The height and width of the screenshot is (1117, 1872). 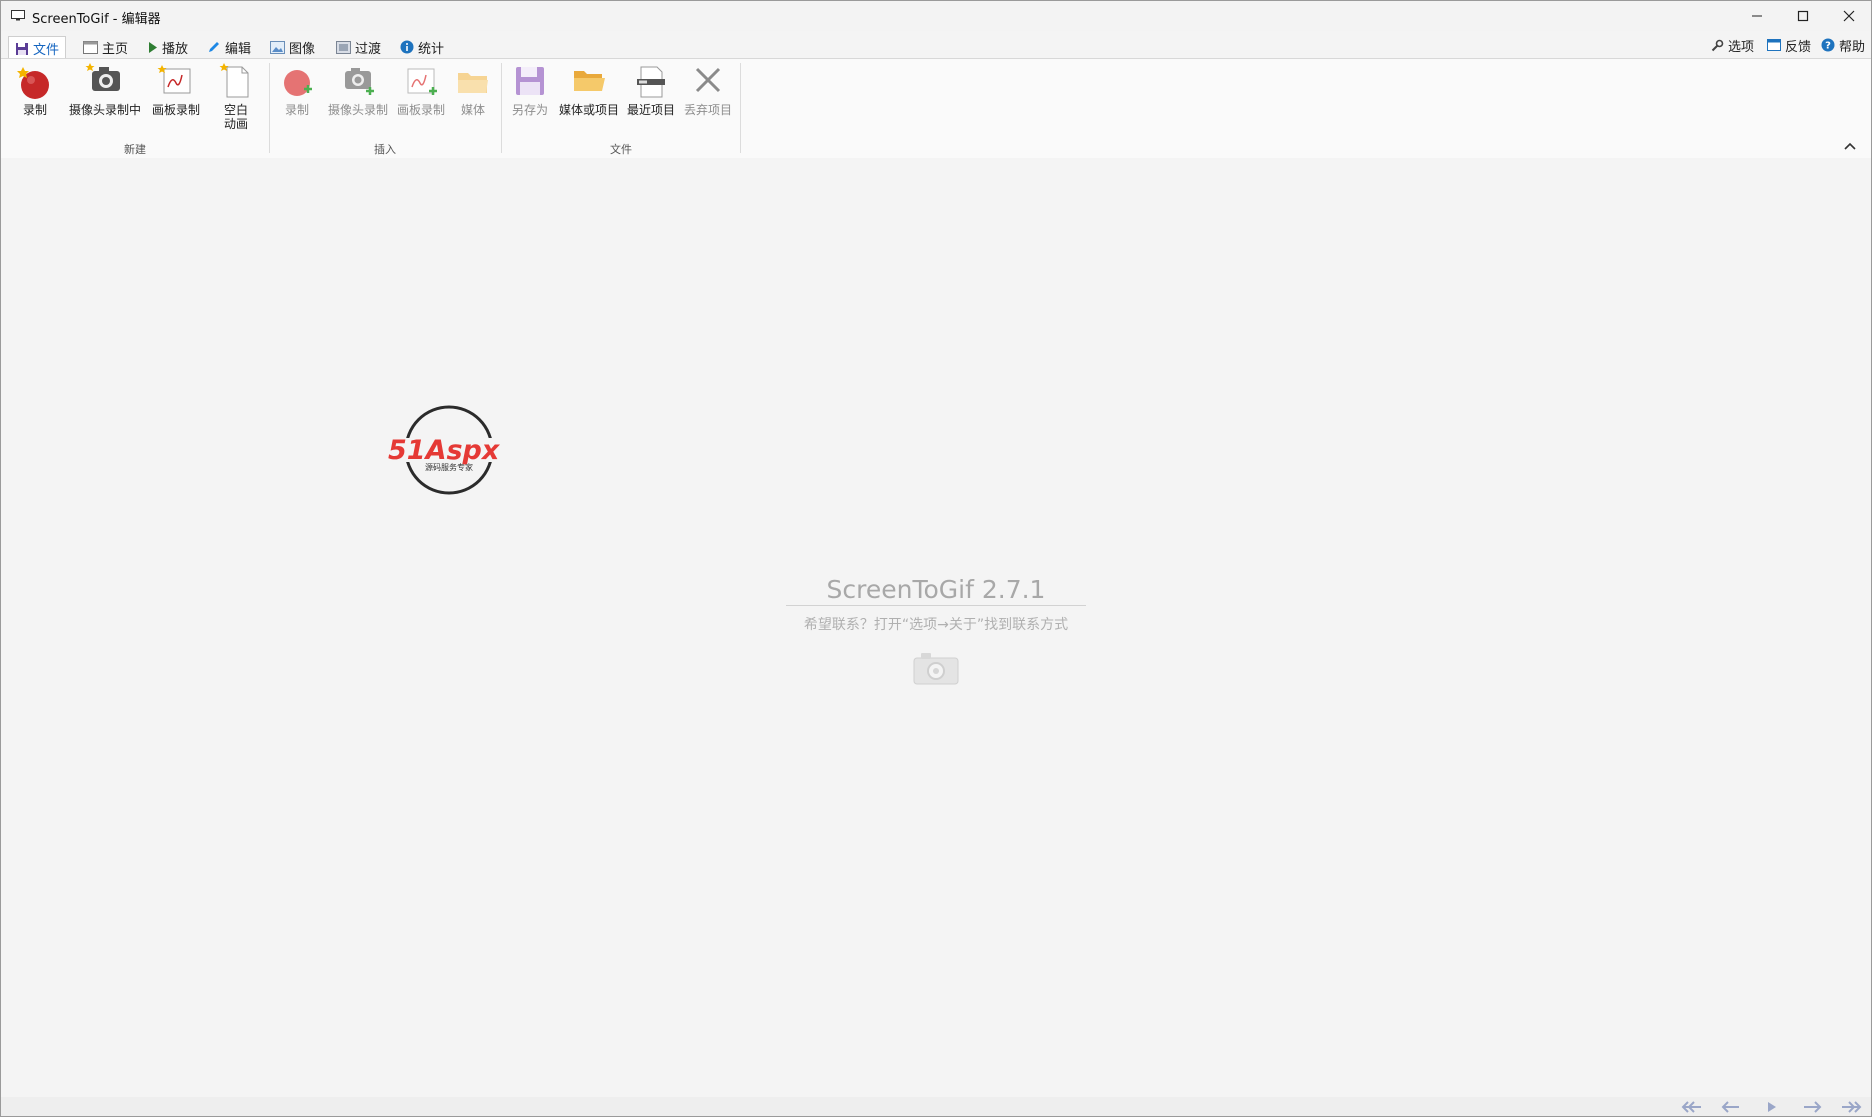 I want to click on tab-playback: 播放, so click(x=168, y=47).